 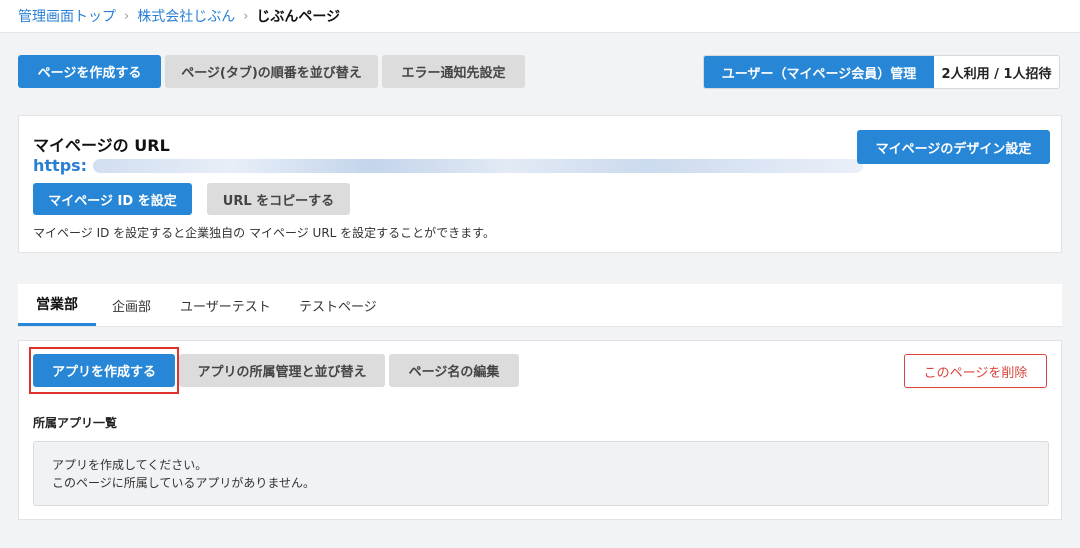 What do you see at coordinates (453, 71) in the screenshot?
I see `error-notification-button: エラー通知先設定` at bounding box center [453, 71].